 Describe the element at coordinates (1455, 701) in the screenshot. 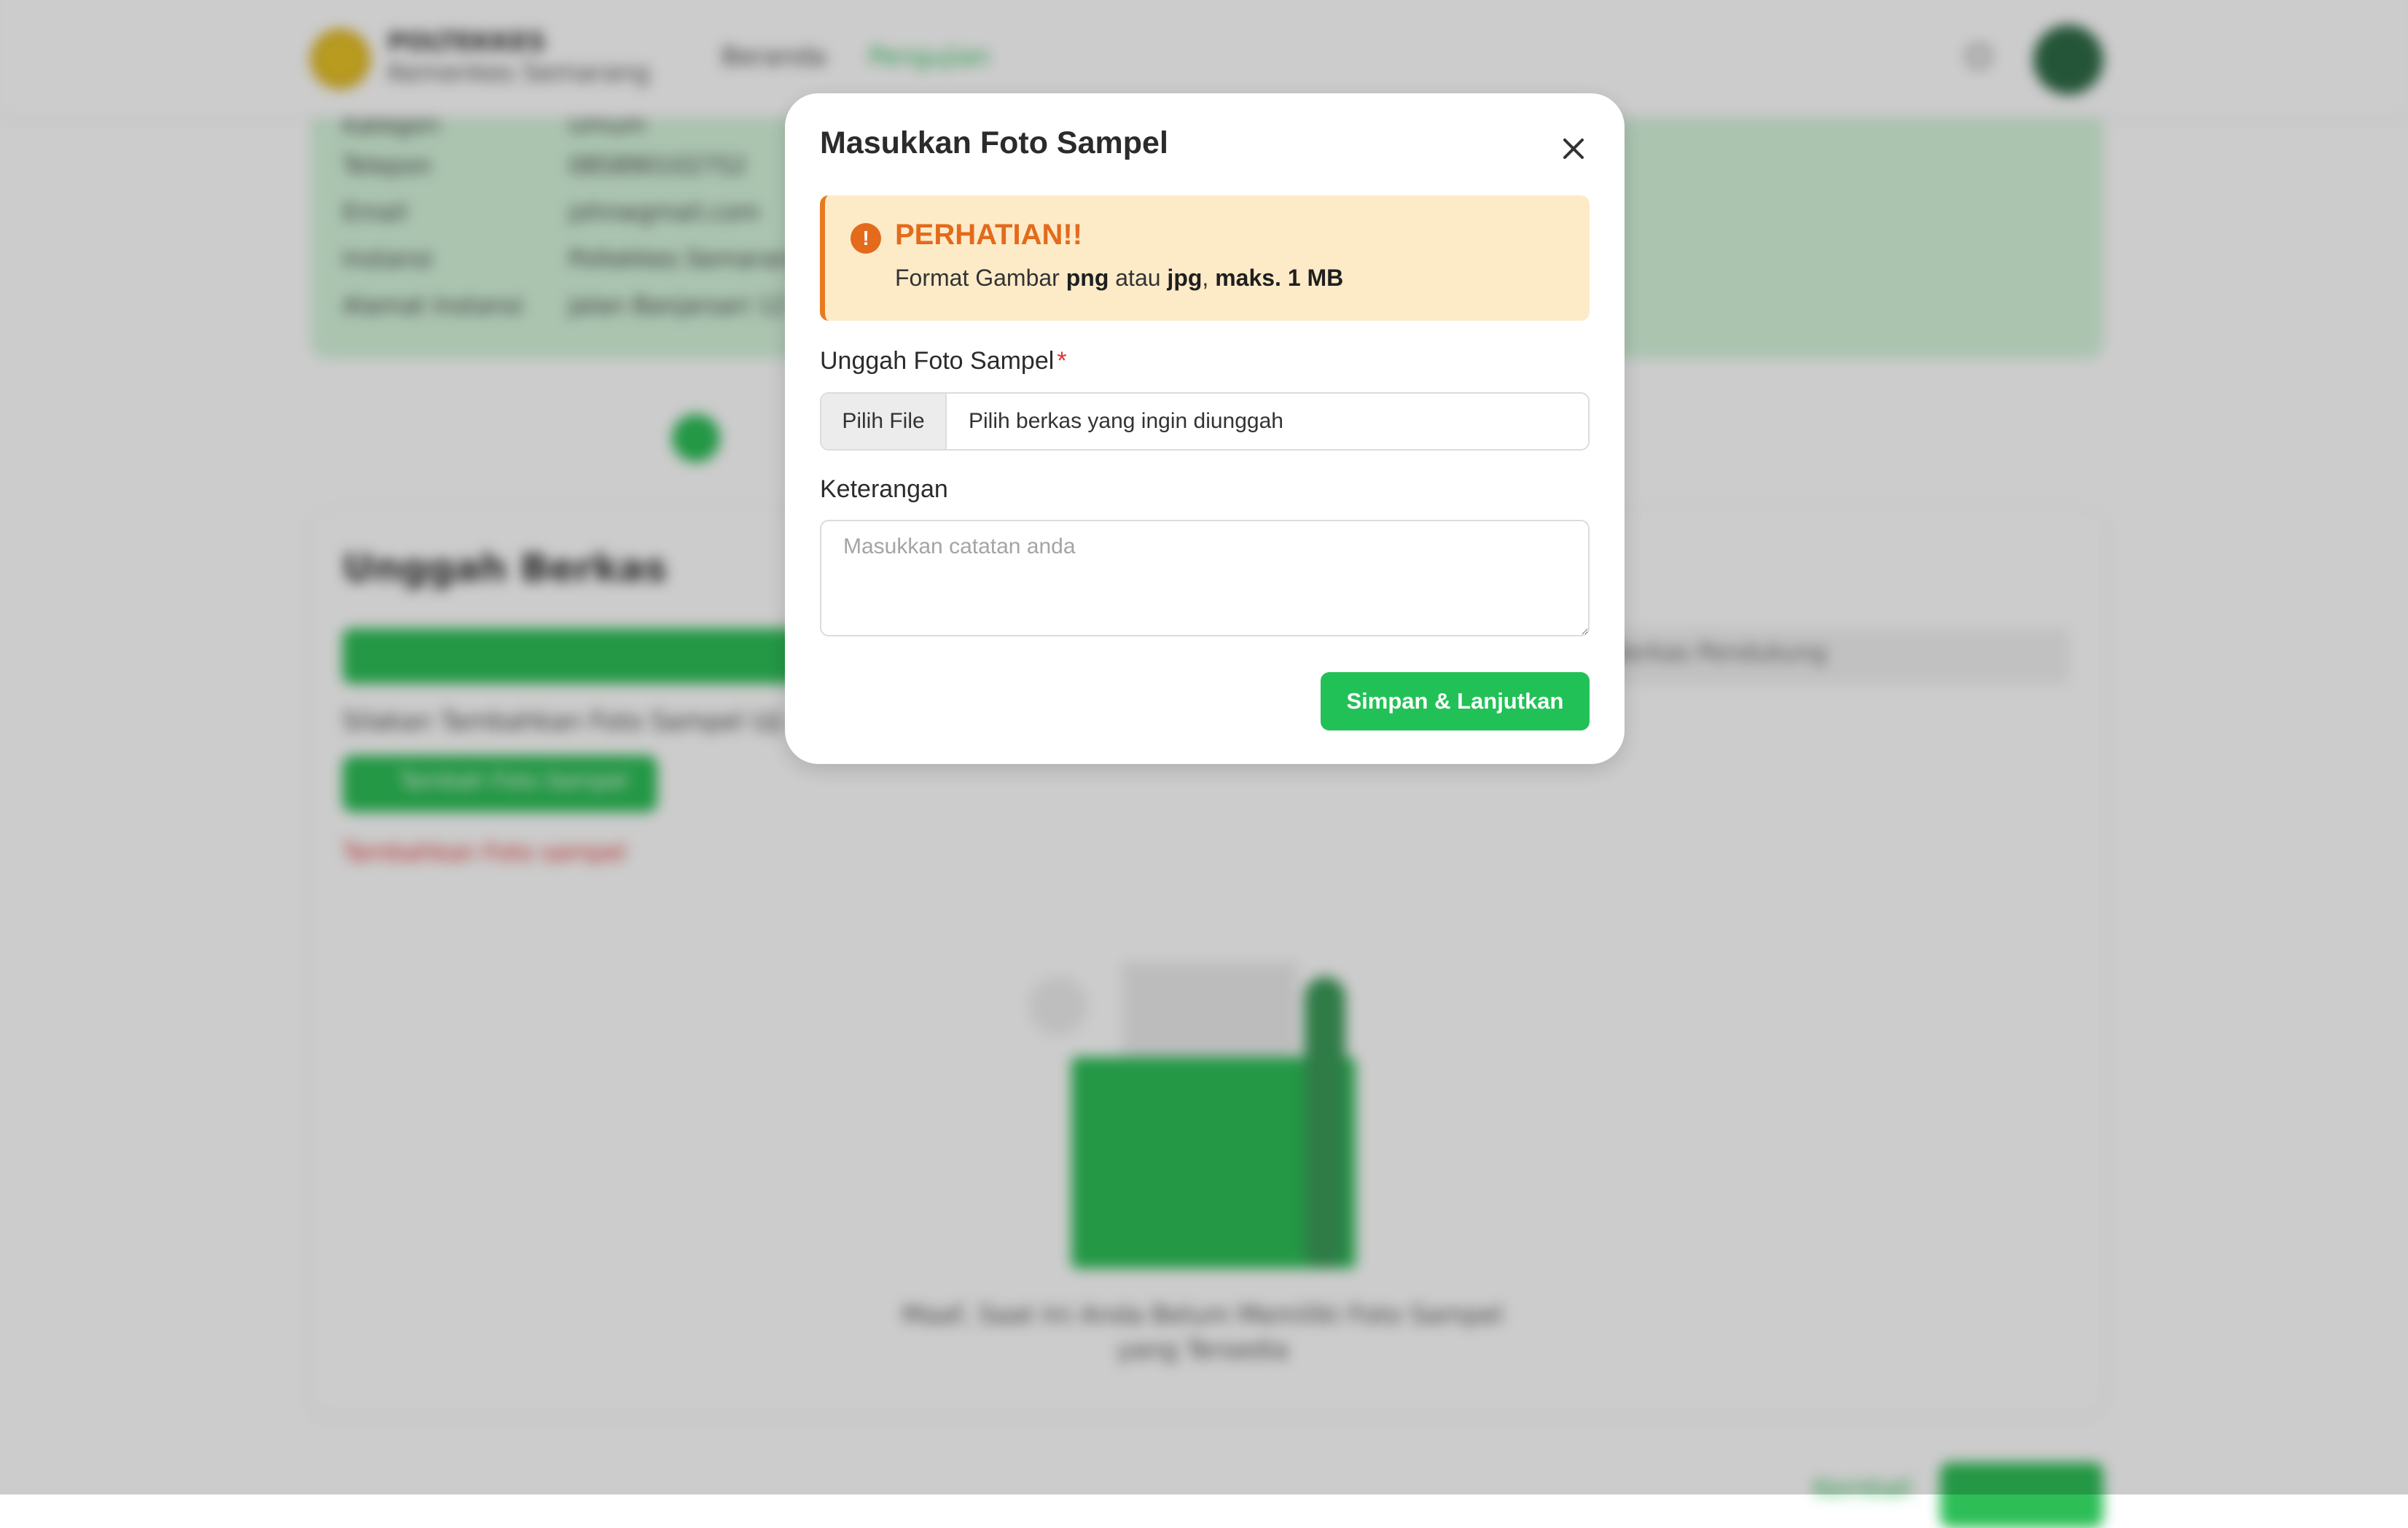

I see `save-and-continue-button: Simpan & Lanjutkan` at that location.